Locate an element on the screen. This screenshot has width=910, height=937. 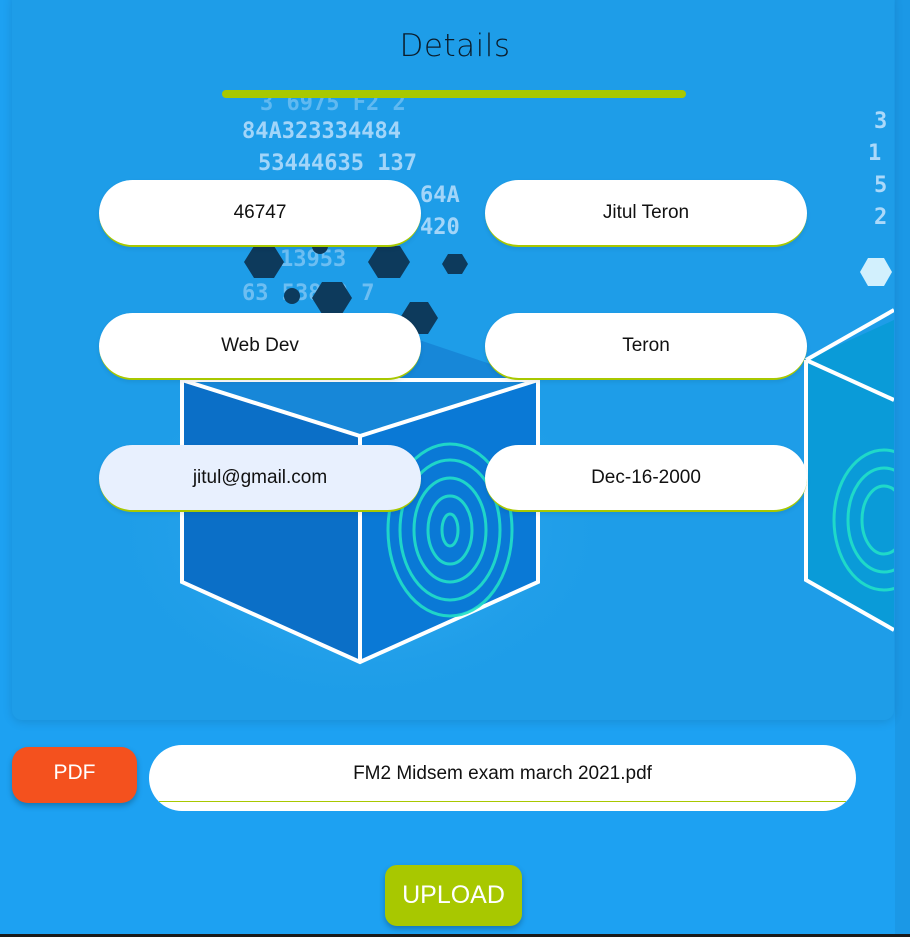
page-title: Details is located at coordinates (455, 46).